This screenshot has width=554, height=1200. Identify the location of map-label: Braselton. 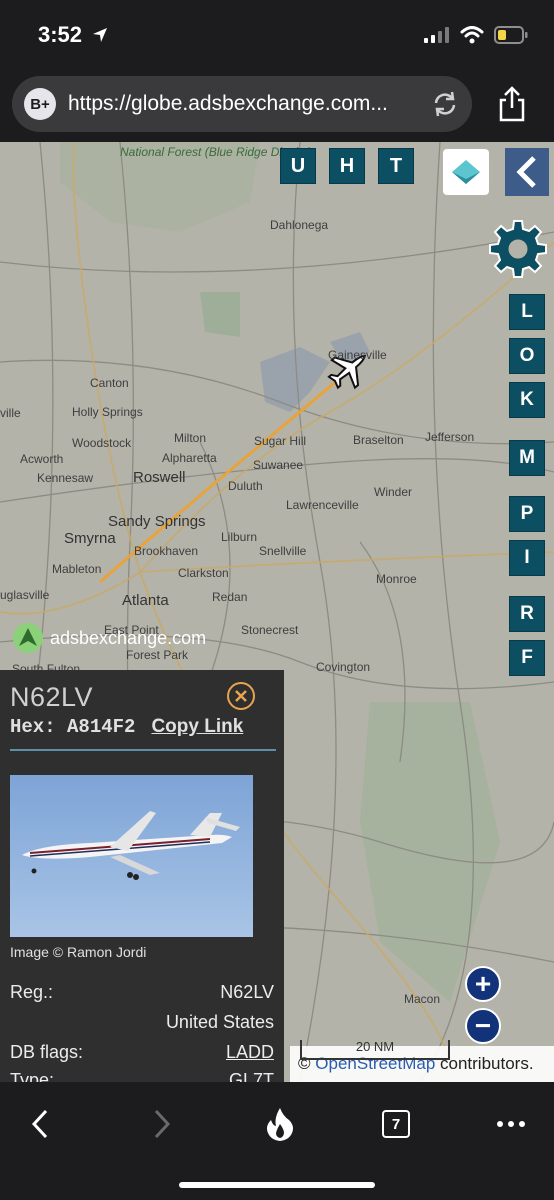
(378, 440).